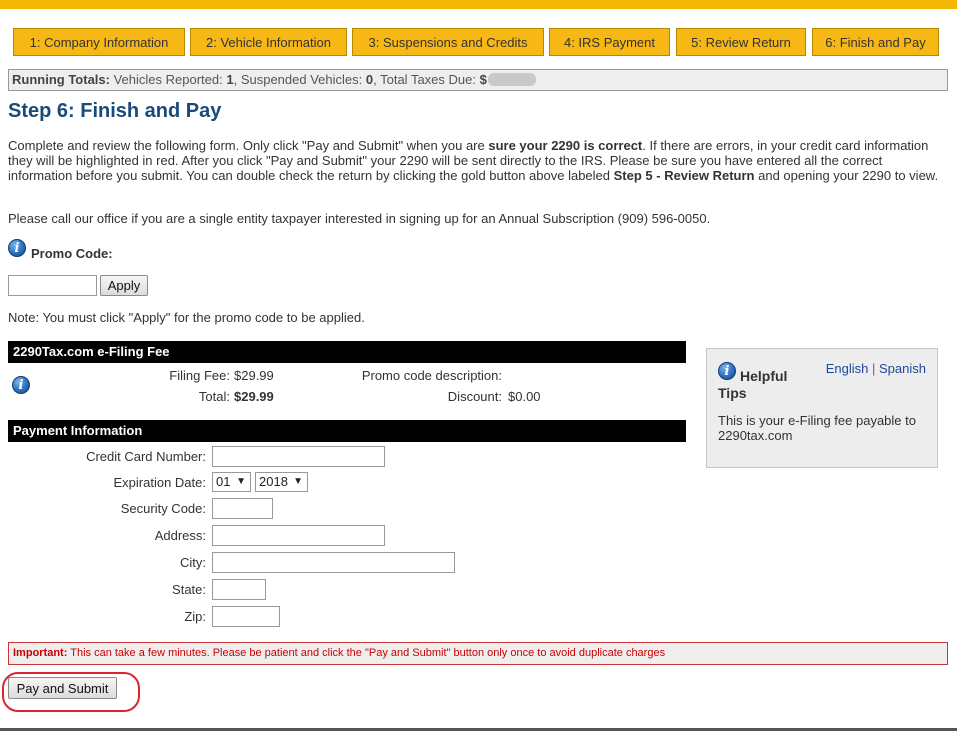 This screenshot has height=731, width=957. Describe the element at coordinates (242, 508) in the screenshot. I see `security-code-input` at that location.